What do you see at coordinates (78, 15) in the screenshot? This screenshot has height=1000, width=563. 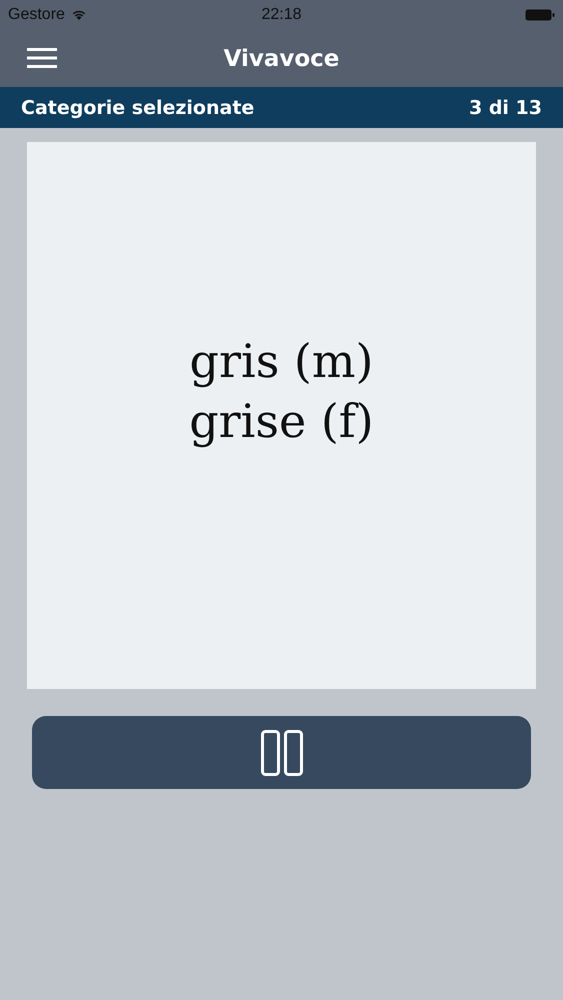 I see `wifi-icon` at bounding box center [78, 15].